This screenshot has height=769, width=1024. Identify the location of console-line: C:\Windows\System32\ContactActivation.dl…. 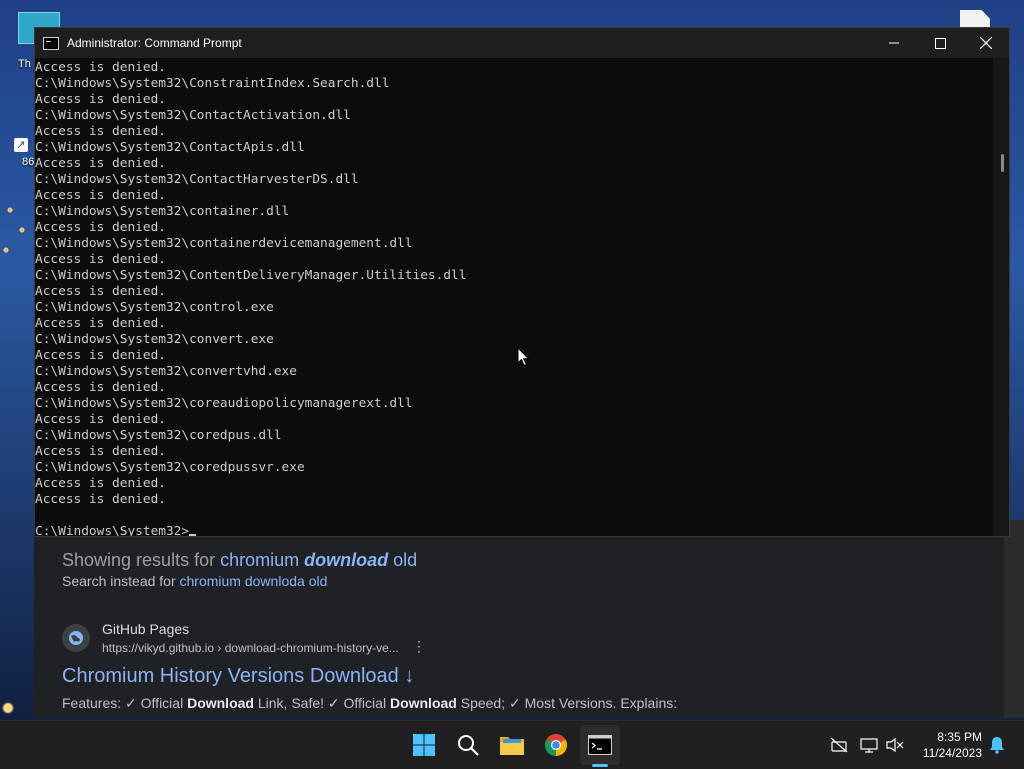
(193, 115).